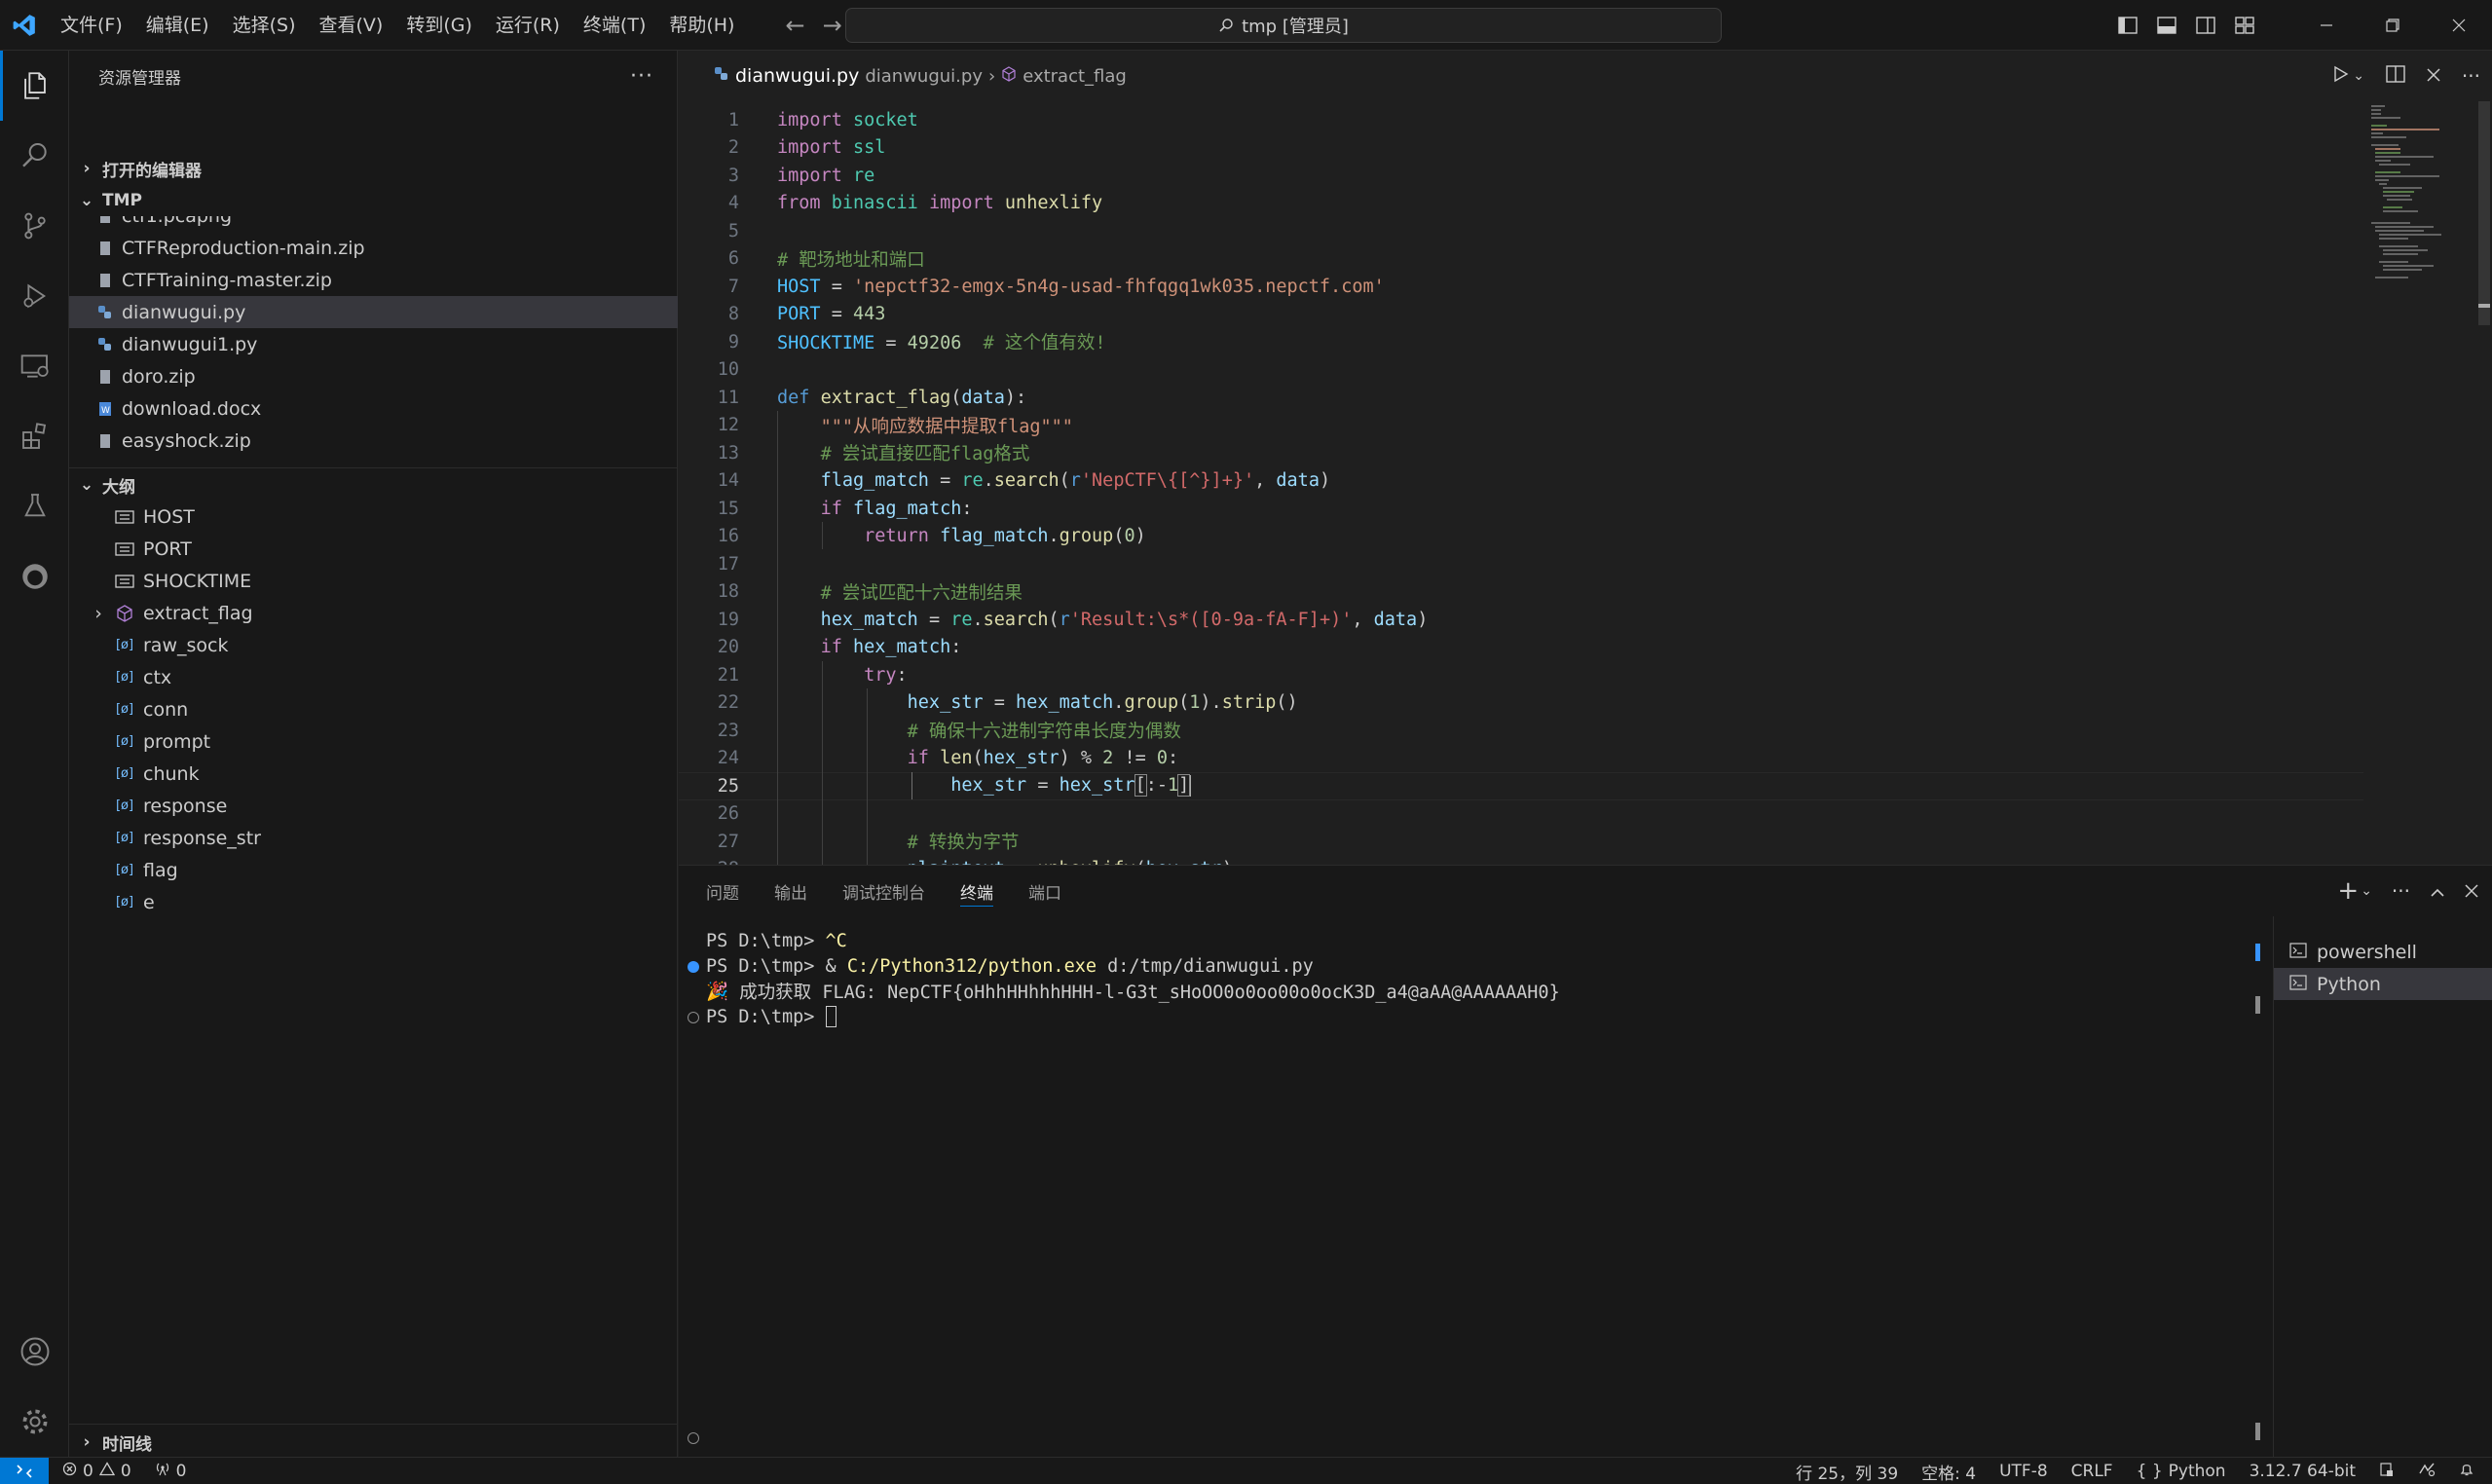 The height and width of the screenshot is (1484, 2492). I want to click on outline-item-ctx: [ø] ctx, so click(373, 677).